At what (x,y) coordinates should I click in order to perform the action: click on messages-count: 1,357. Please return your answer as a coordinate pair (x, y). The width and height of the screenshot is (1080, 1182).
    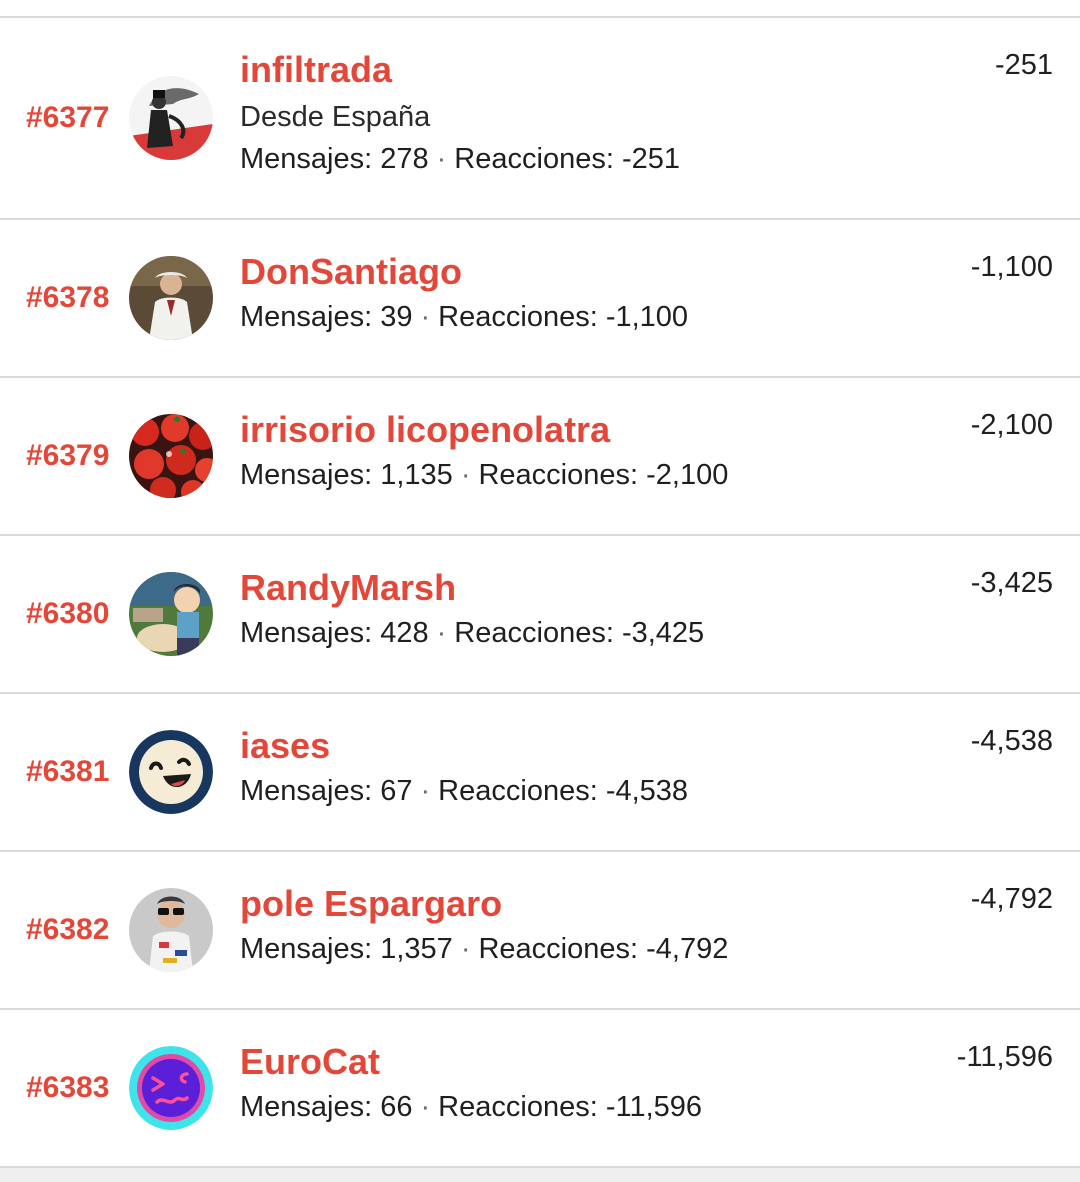
    Looking at the image, I should click on (416, 949).